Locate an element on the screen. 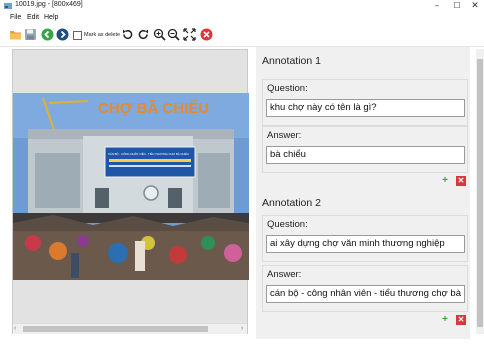 This screenshot has height=345, width=484. checkbox-box is located at coordinates (77, 35).